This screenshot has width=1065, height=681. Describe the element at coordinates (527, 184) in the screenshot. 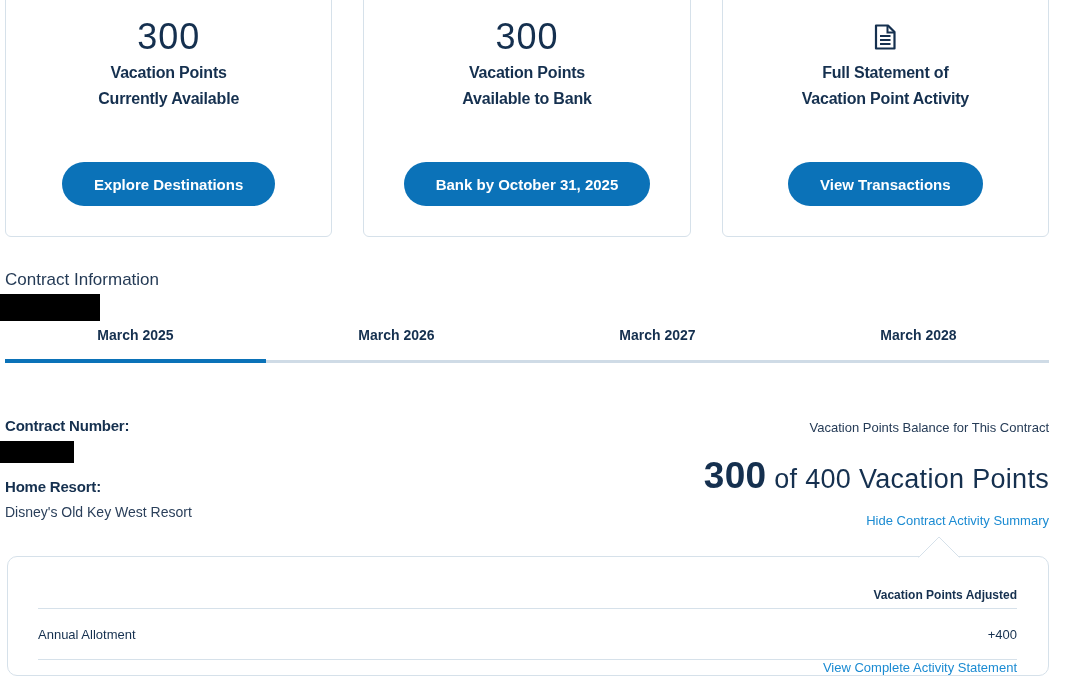

I see `action-button: Bank by October 31, 2025` at that location.